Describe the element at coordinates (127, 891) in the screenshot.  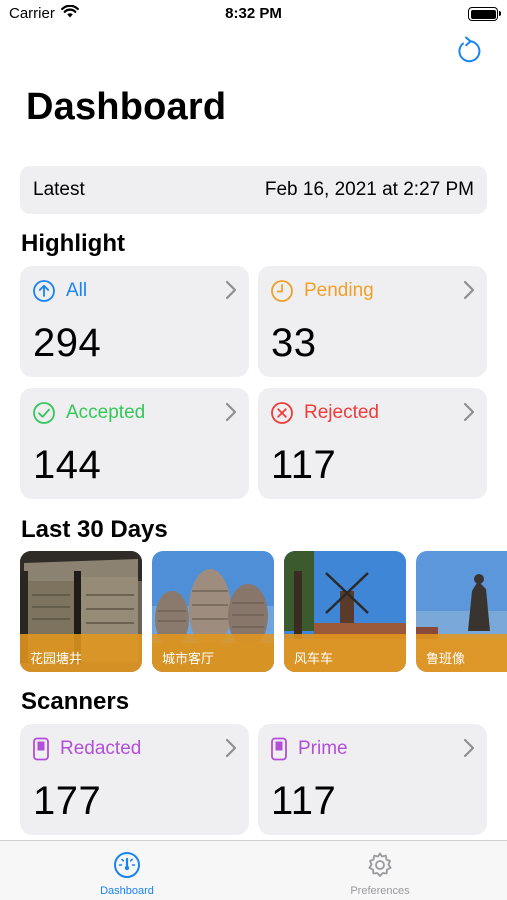
I see `tab-label: Dashboard` at that location.